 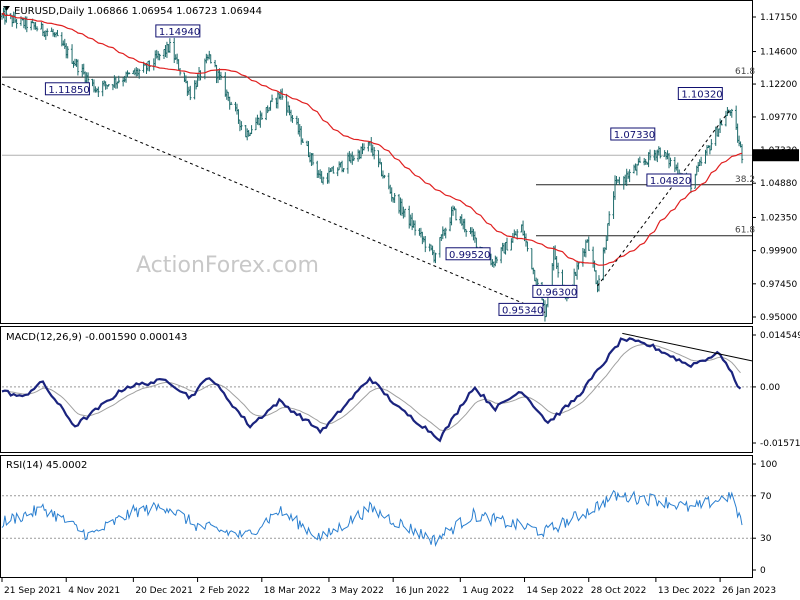 I want to click on rsi-tick-label: 30, so click(x=766, y=539).